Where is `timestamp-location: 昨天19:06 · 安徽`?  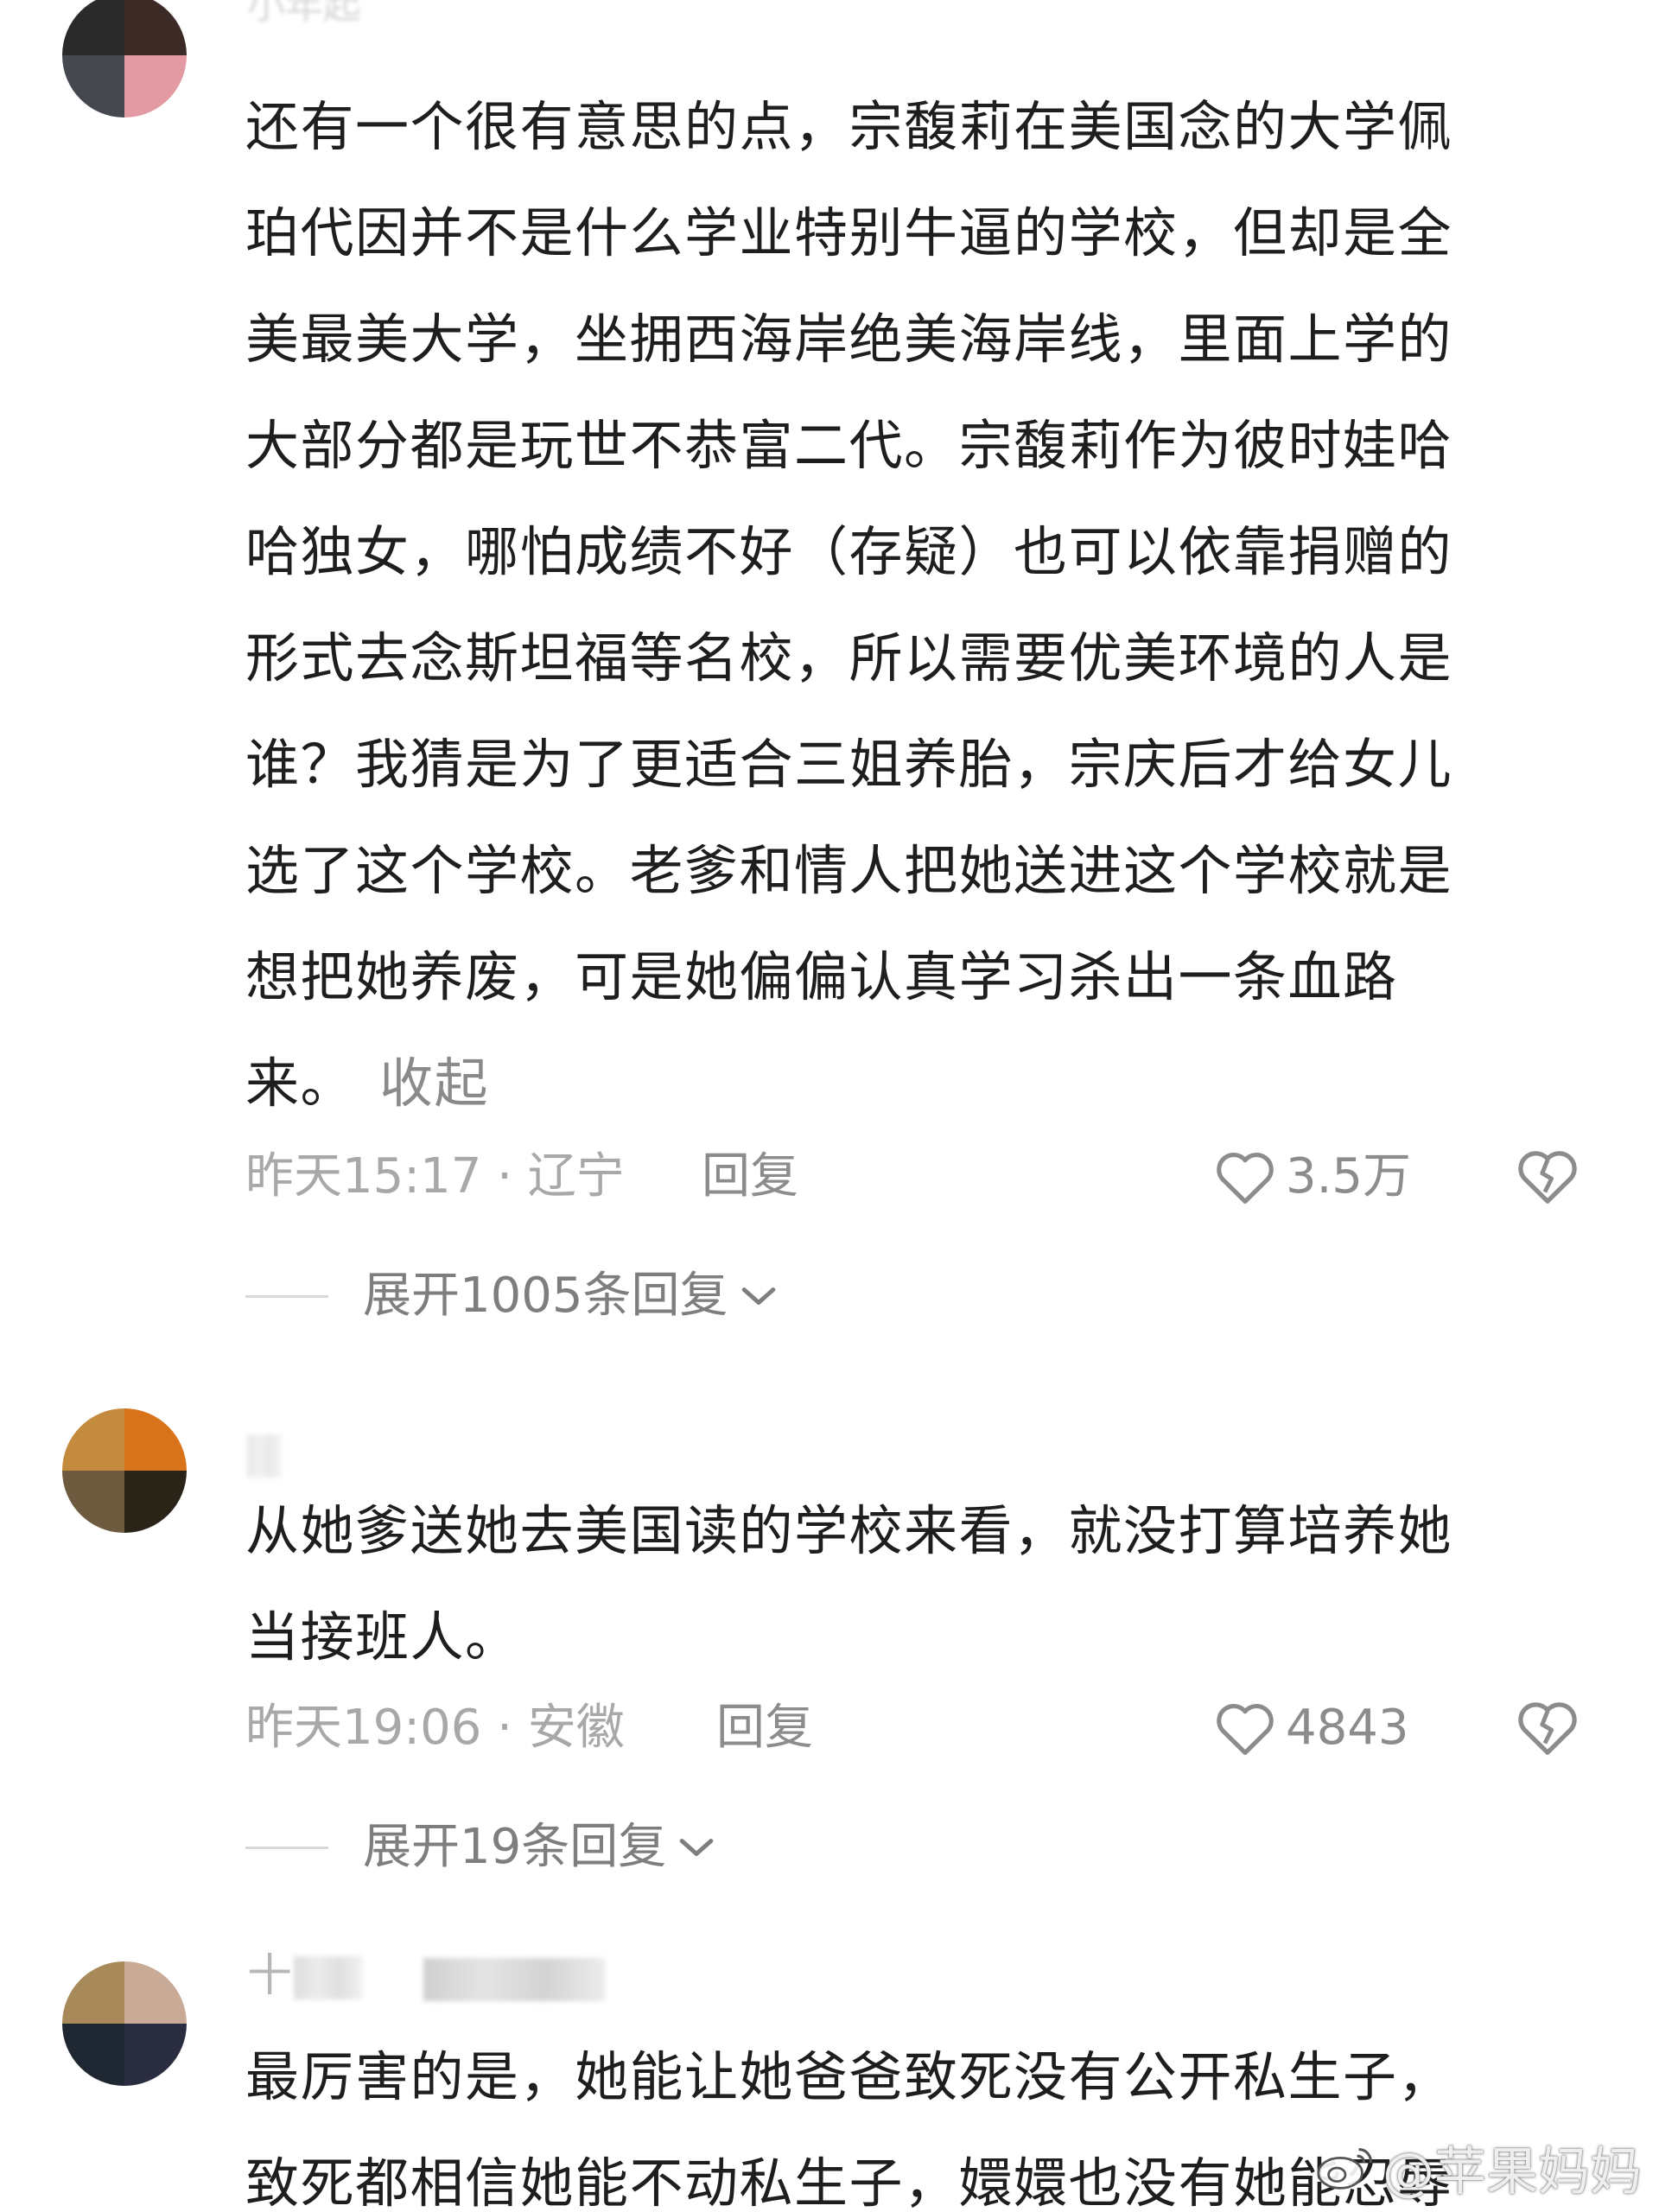 timestamp-location: 昨天19:06 · 安徽 is located at coordinates (435, 1728).